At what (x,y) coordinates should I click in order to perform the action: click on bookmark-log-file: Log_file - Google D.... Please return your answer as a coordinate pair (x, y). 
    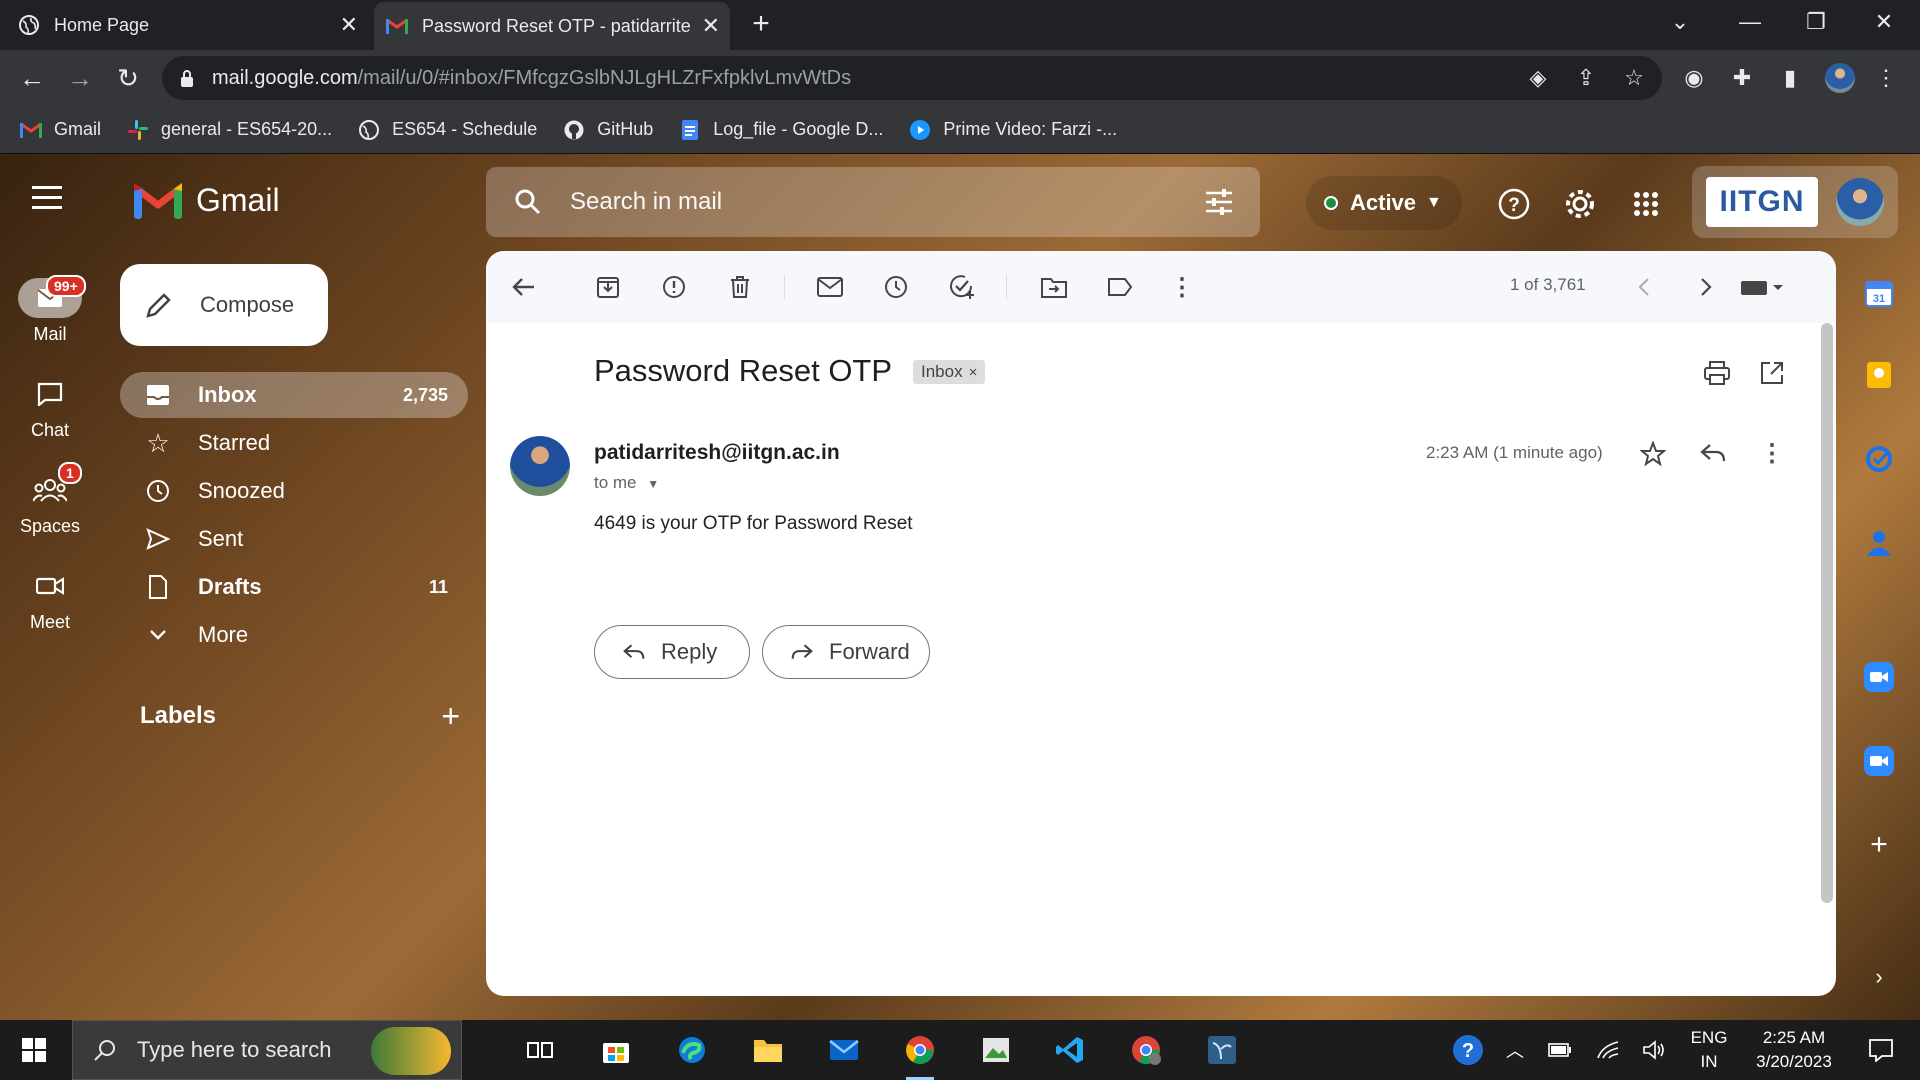
    Looking at the image, I should click on (781, 130).